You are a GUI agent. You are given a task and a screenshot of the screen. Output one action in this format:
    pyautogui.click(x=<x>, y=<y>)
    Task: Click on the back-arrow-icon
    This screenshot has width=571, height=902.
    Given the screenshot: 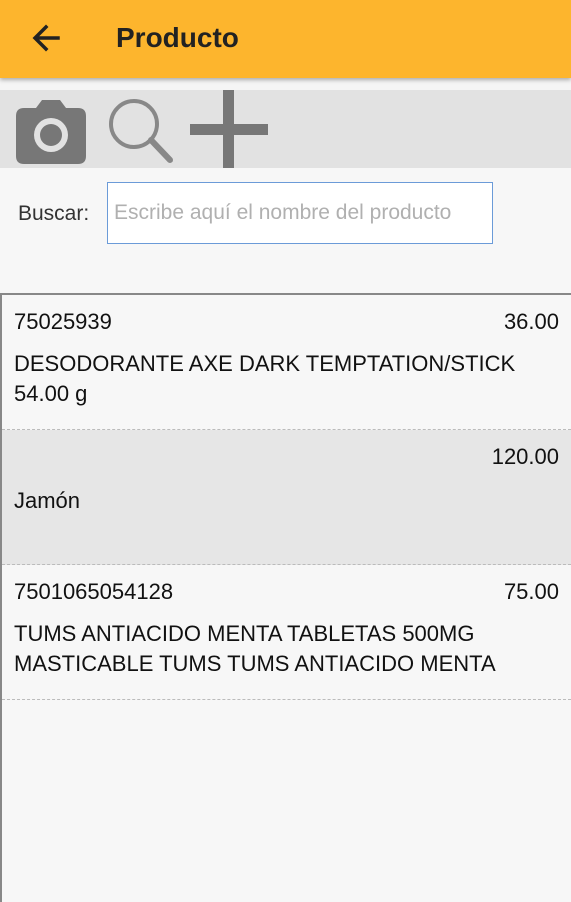 What is the action you would take?
    pyautogui.click(x=46, y=38)
    